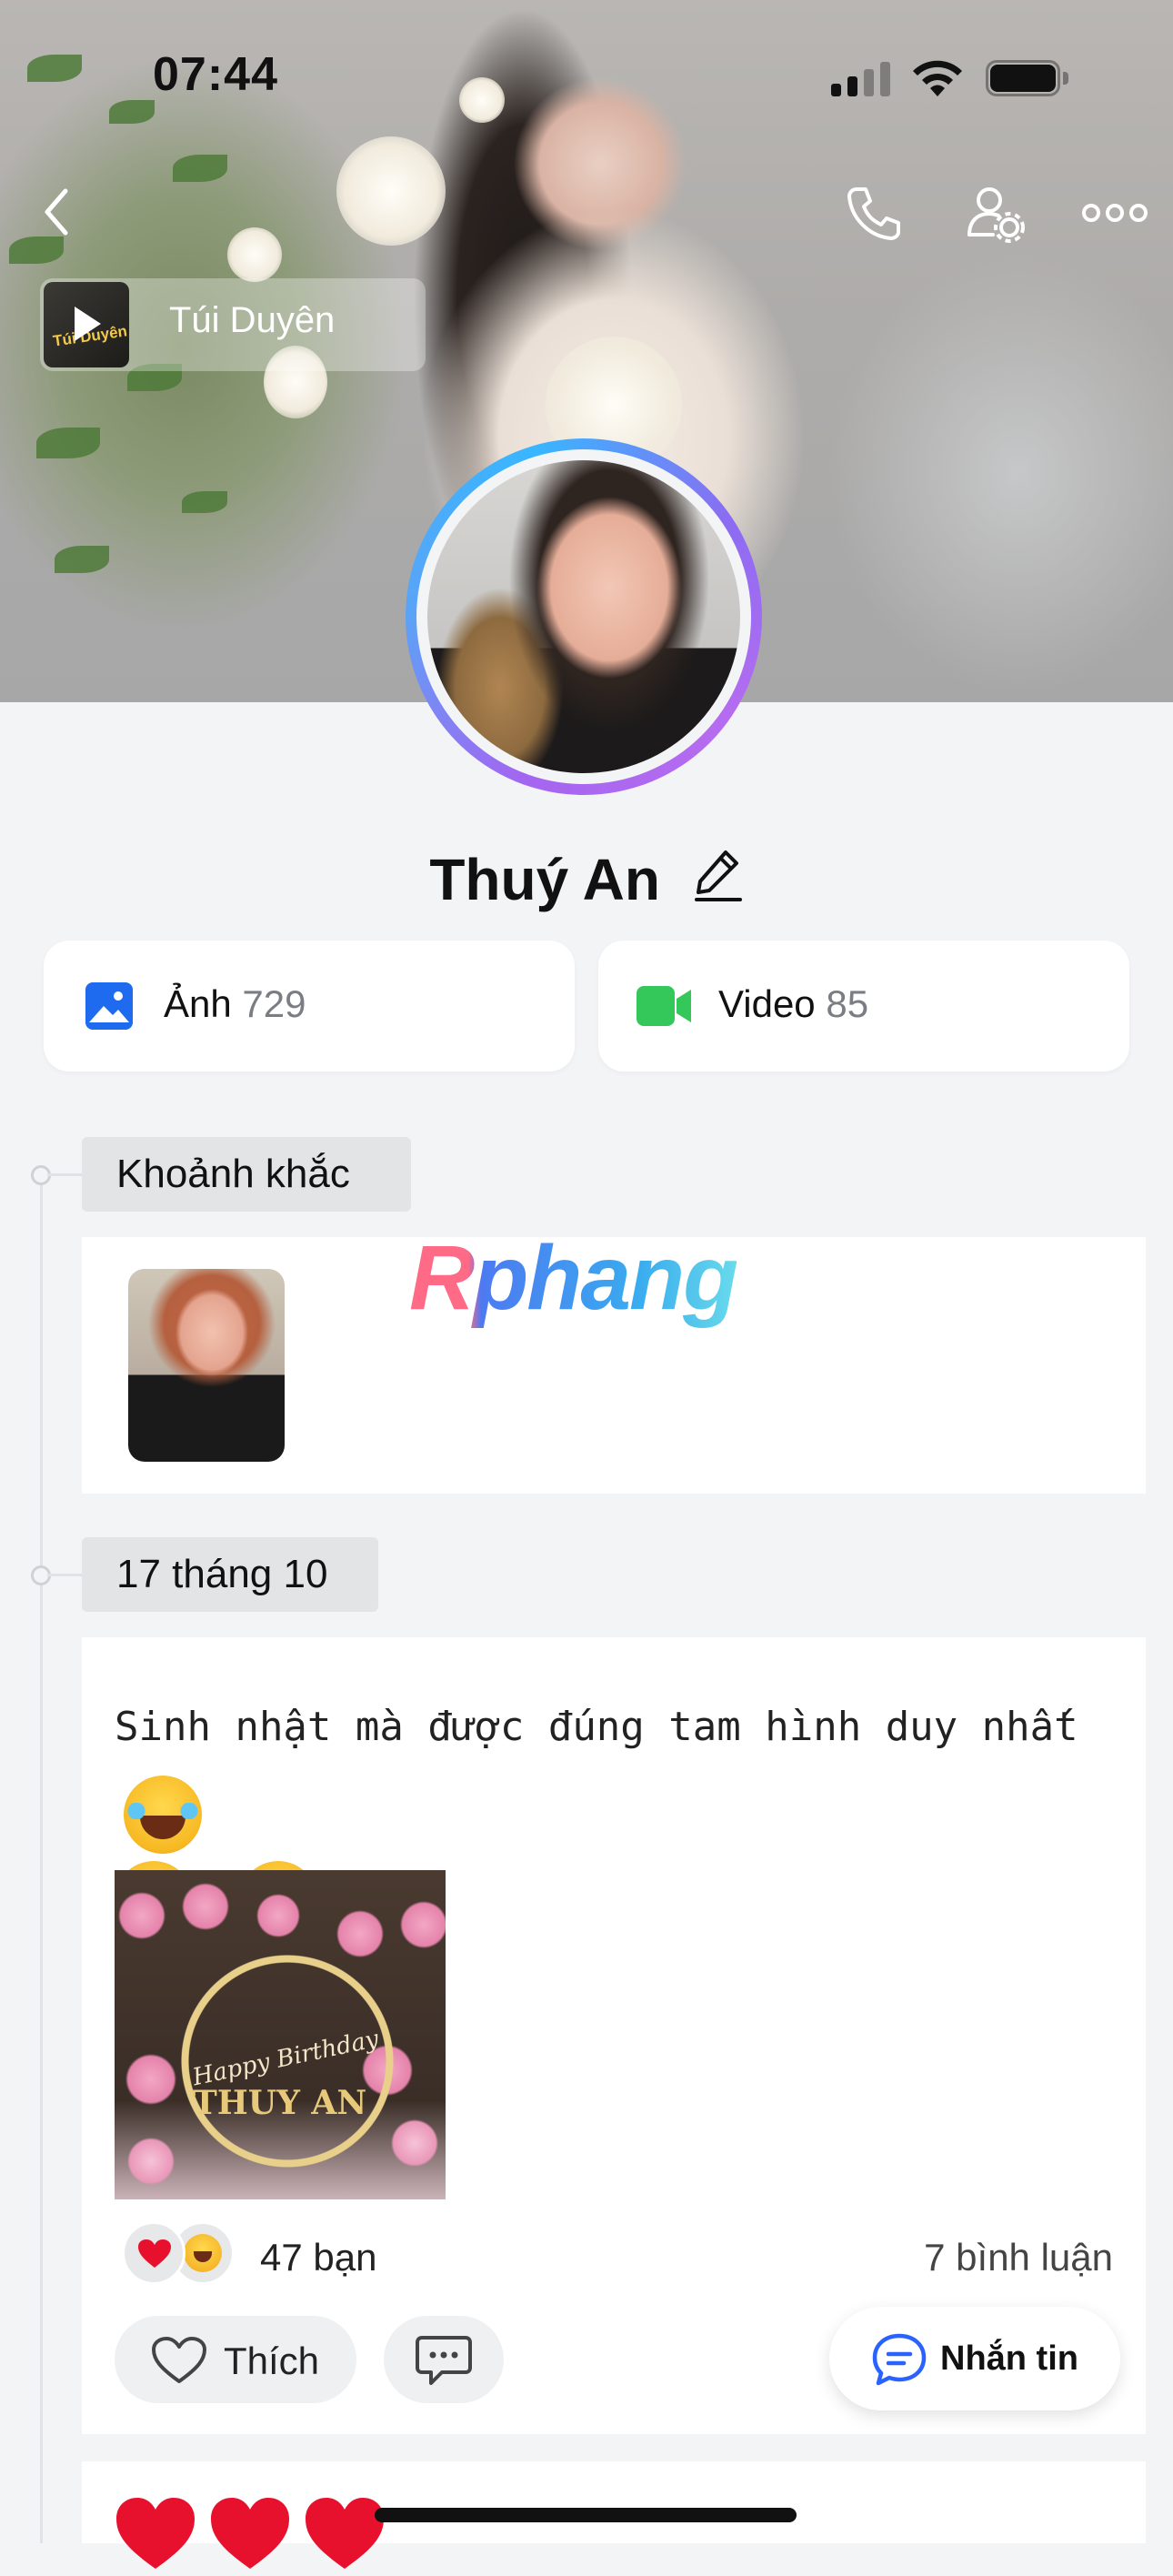  Describe the element at coordinates (198, 1003) in the screenshot. I see `photos-label: Ảnh` at that location.